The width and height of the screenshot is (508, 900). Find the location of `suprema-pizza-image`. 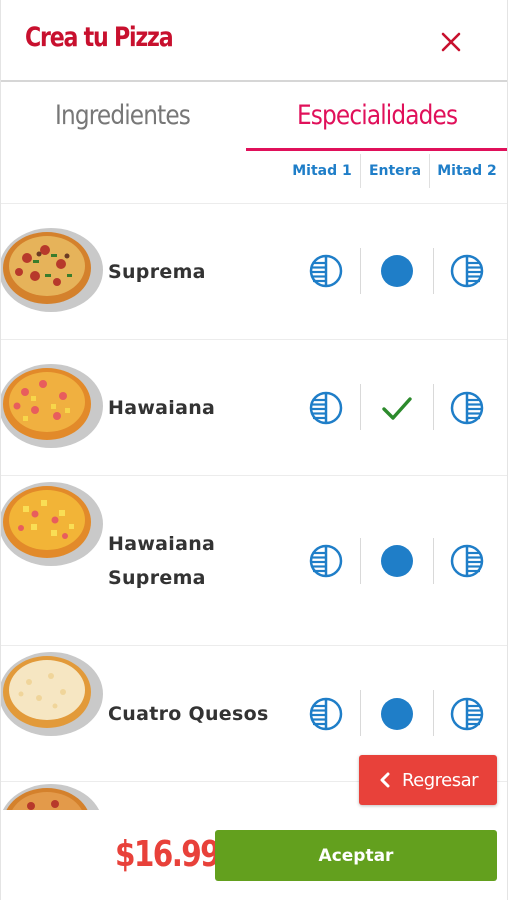

suprema-pizza-image is located at coordinates (52, 270).